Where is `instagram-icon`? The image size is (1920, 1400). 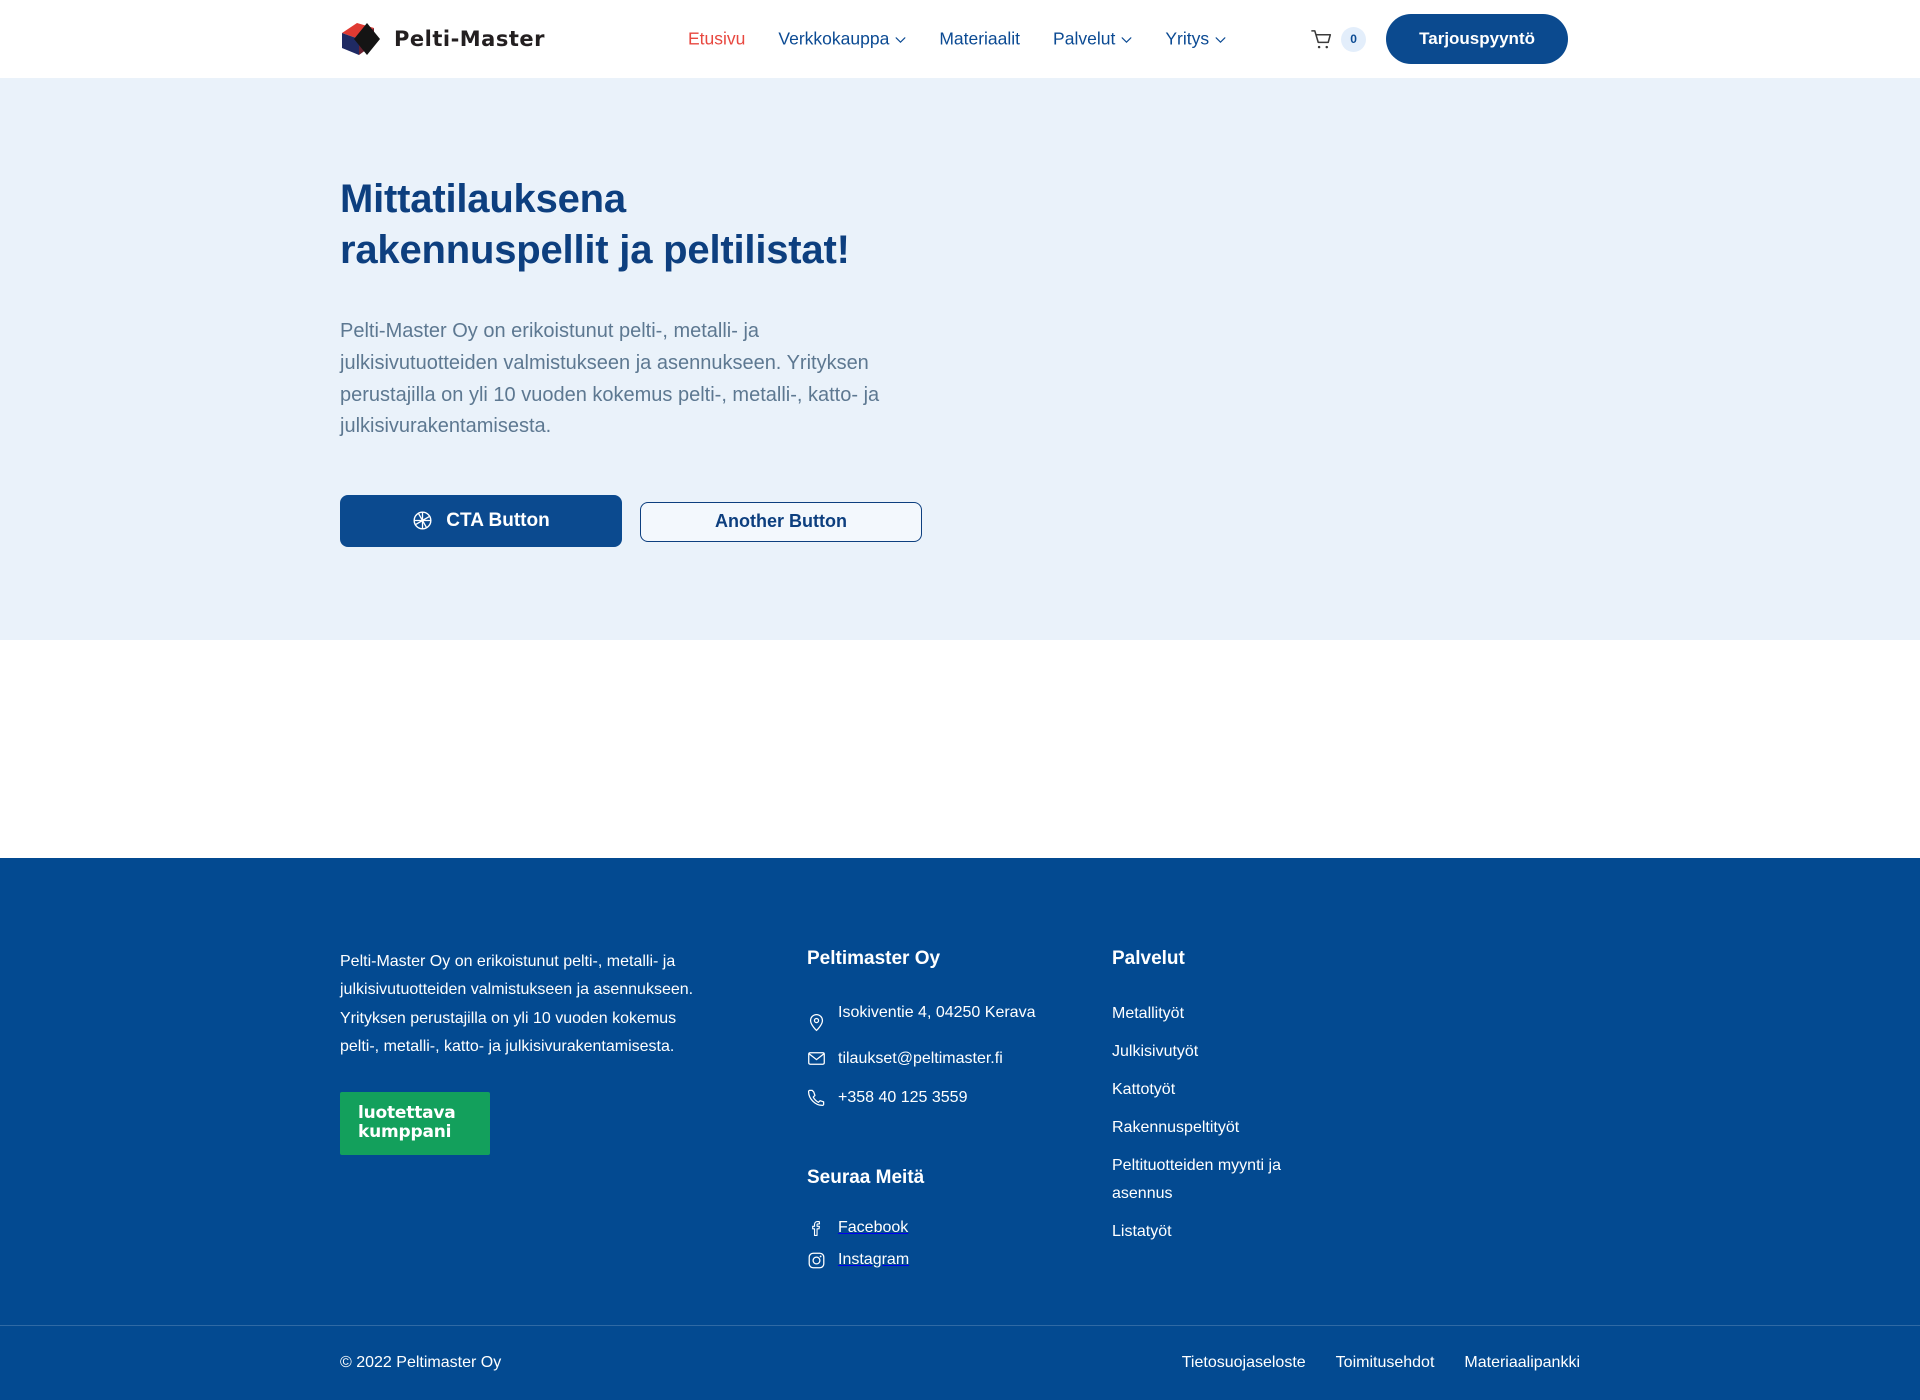 instagram-icon is located at coordinates (816, 1260).